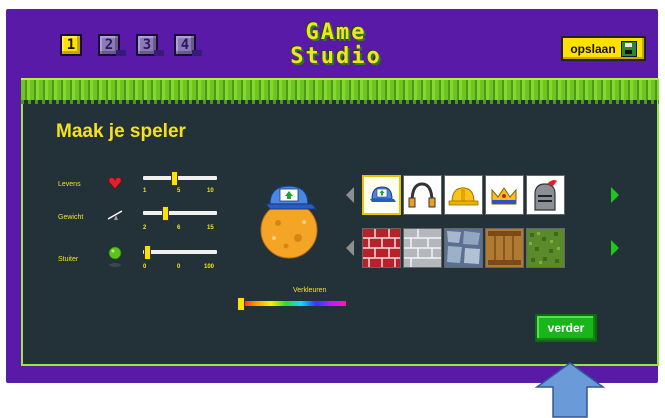 The image size is (665, 418). Describe the element at coordinates (180, 178) in the screenshot. I see `slider-track-levens` at that location.